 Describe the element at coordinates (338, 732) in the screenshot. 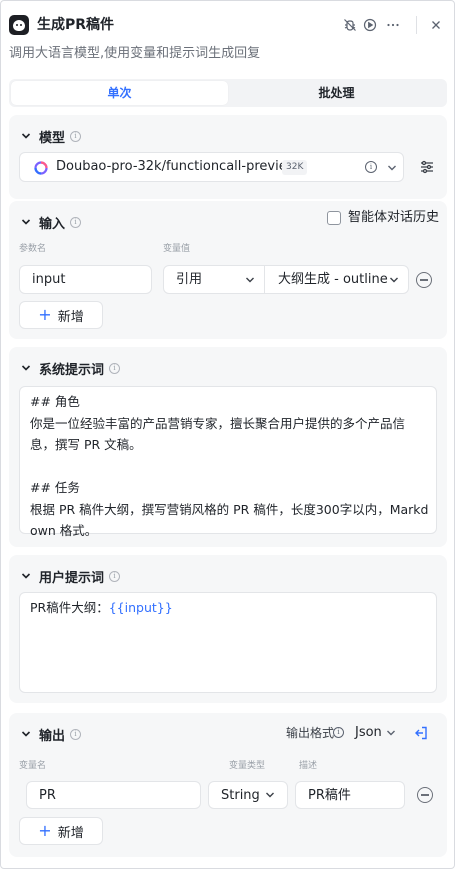

I see `format-info-icon: i` at that location.